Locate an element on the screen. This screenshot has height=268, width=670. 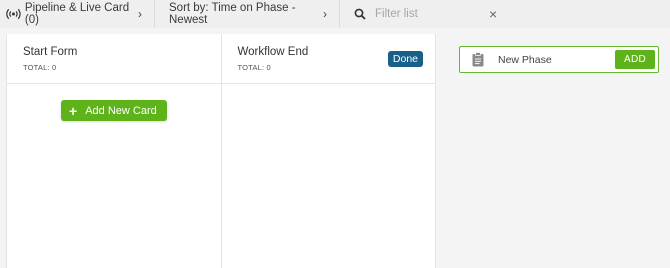
pipeline-selector: Pipeline & Live Card (0) › is located at coordinates (77, 14).